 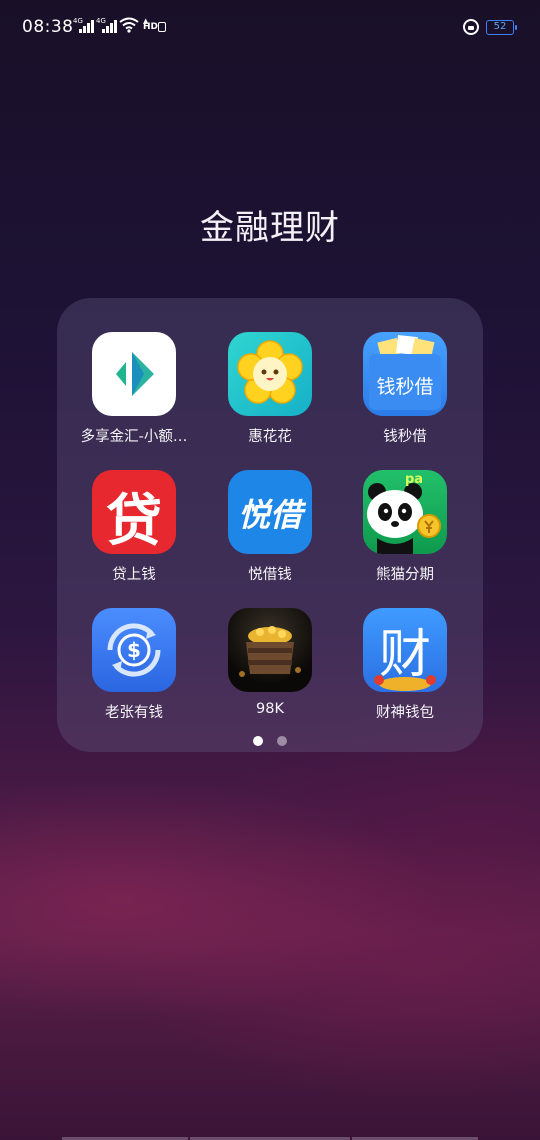 I want to click on page-indicator, so click(x=270, y=741).